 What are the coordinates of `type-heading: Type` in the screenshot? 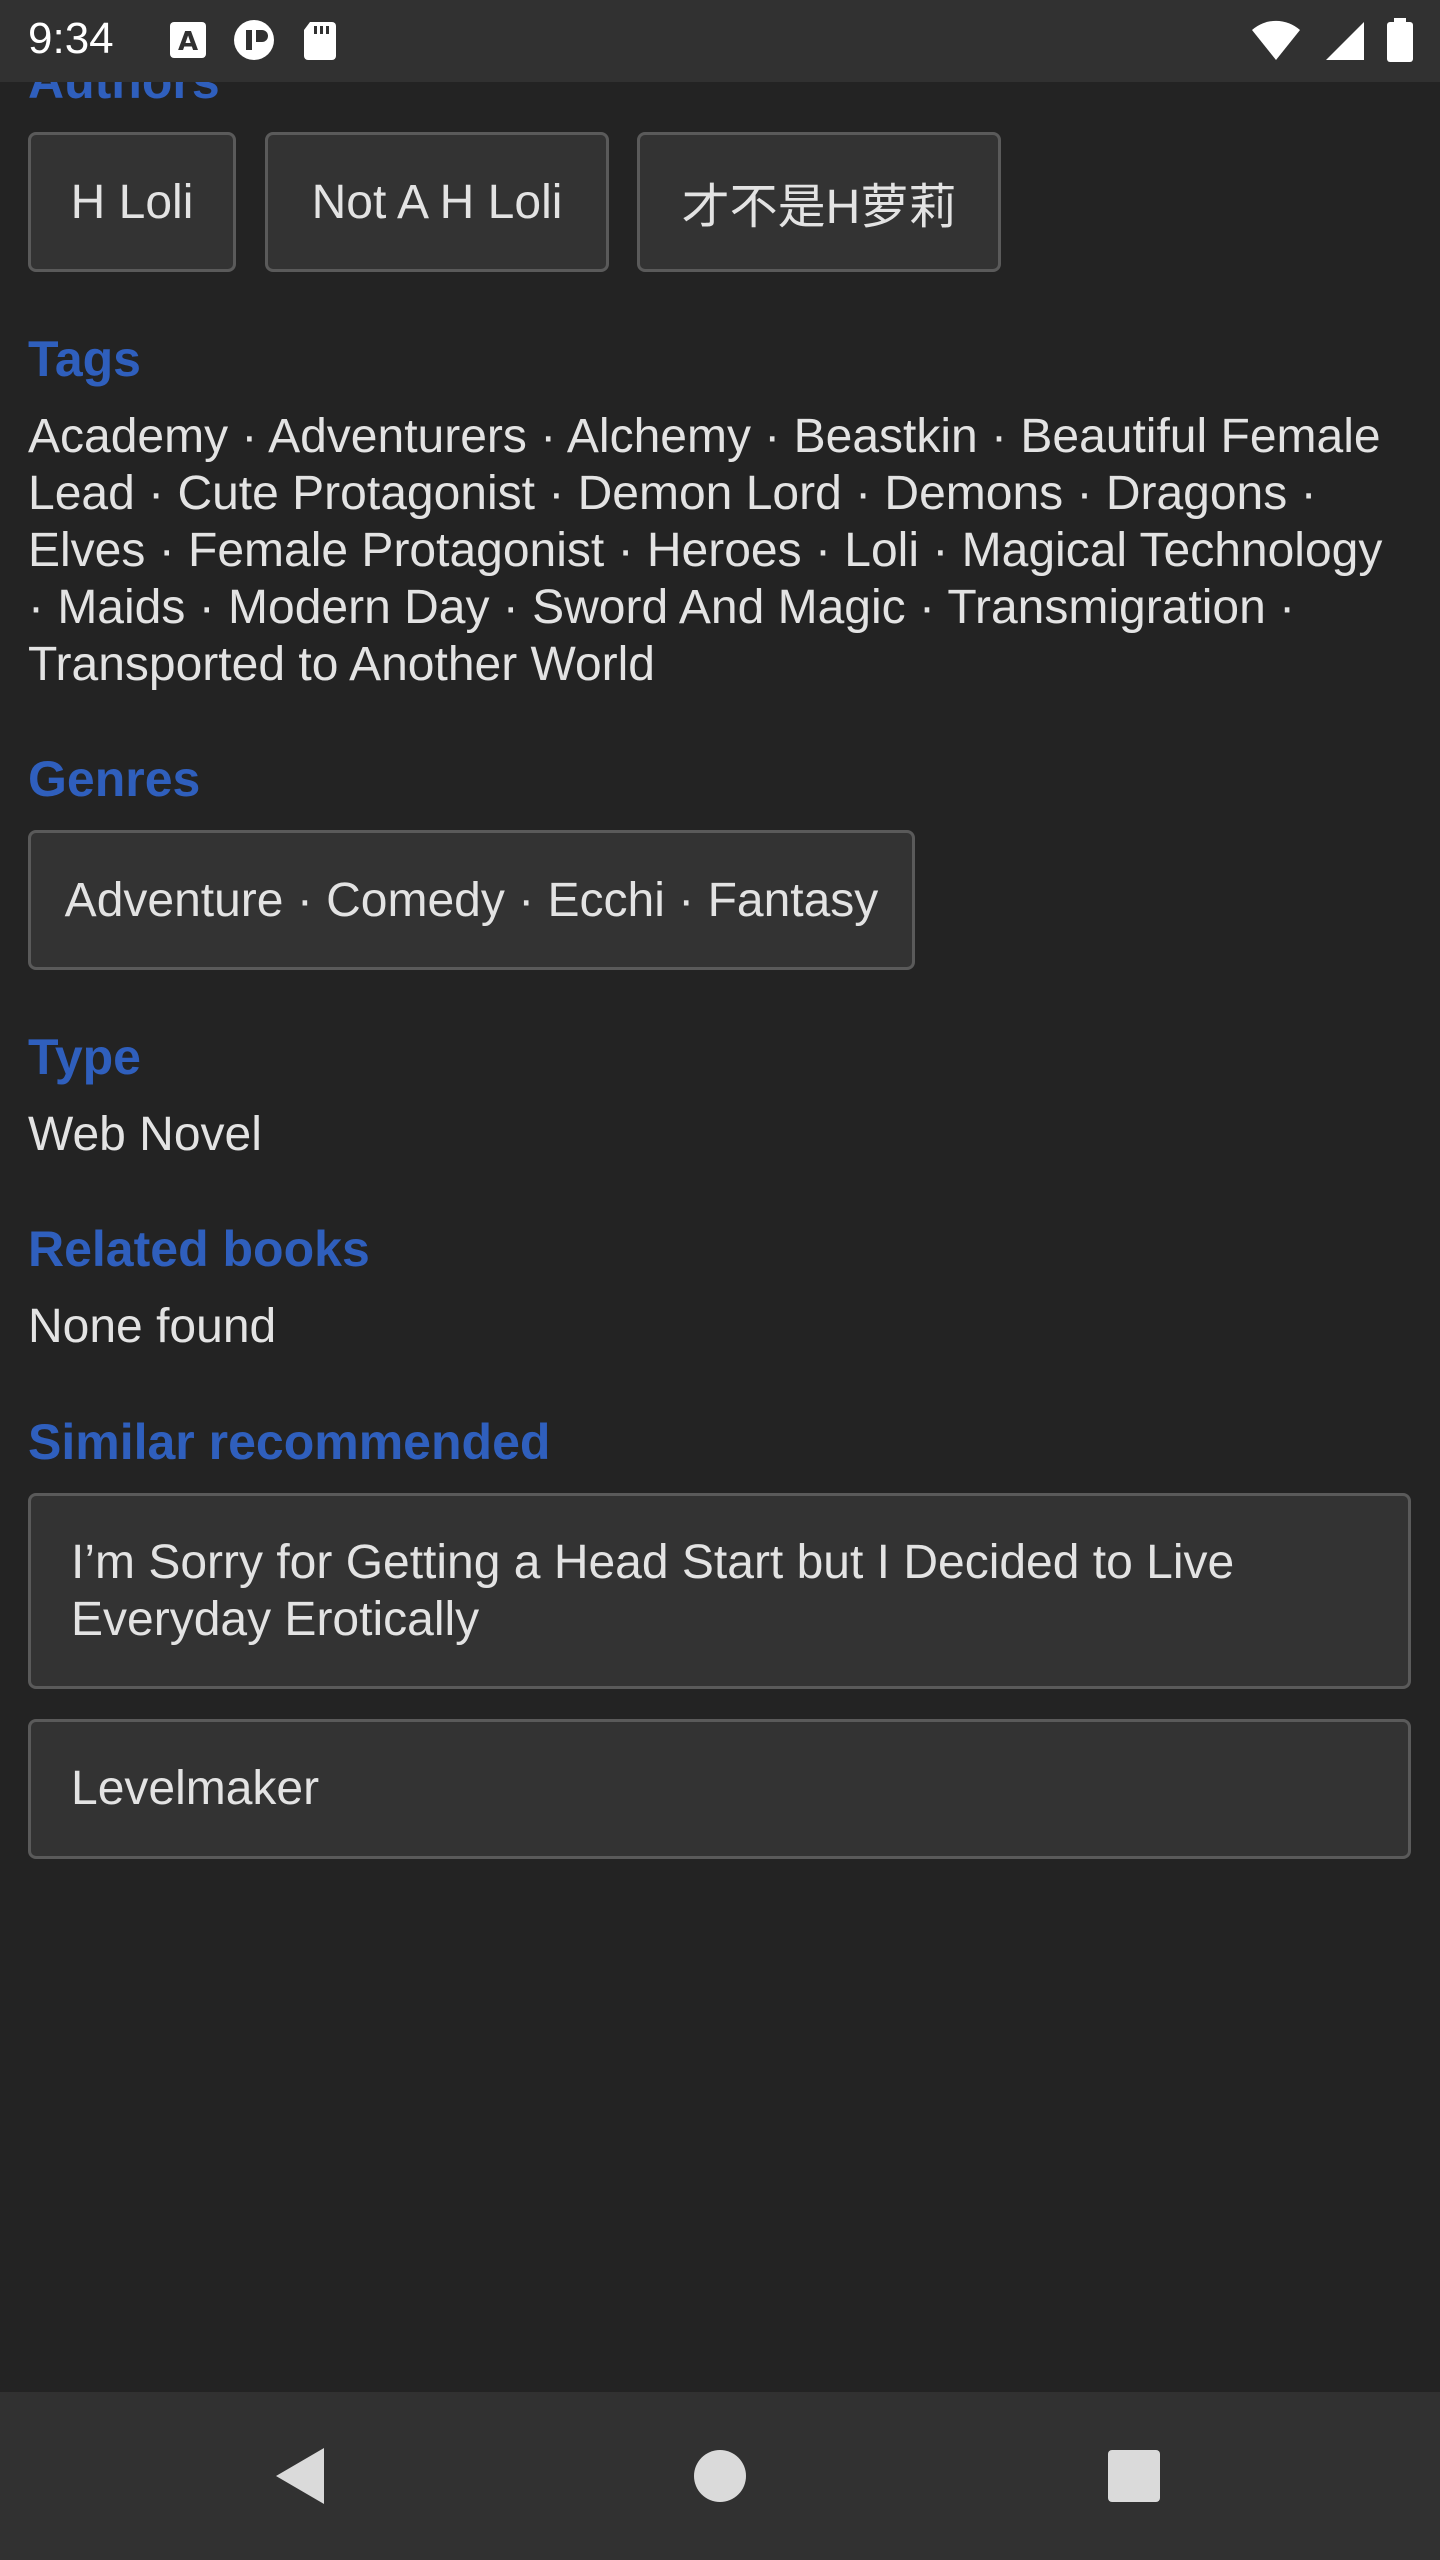 It's located at (84, 1057).